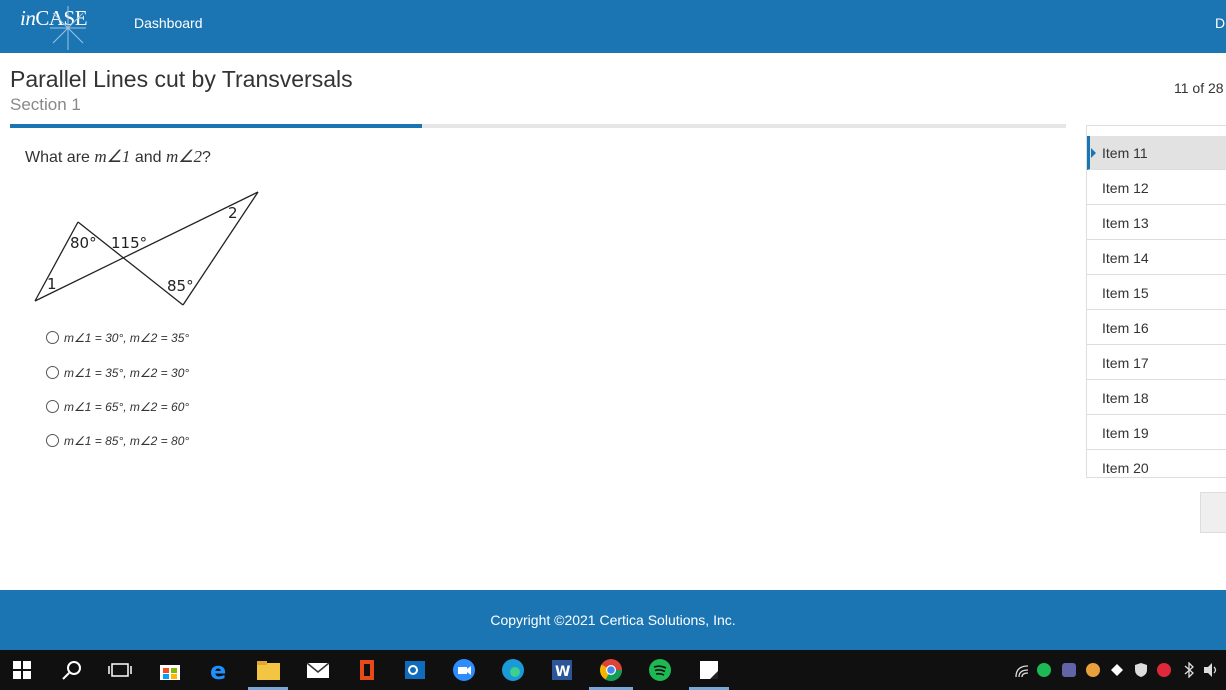  Describe the element at coordinates (127, 372) in the screenshot. I see `choice-label: m∠1 = 35°, m∠2 = 30°` at that location.